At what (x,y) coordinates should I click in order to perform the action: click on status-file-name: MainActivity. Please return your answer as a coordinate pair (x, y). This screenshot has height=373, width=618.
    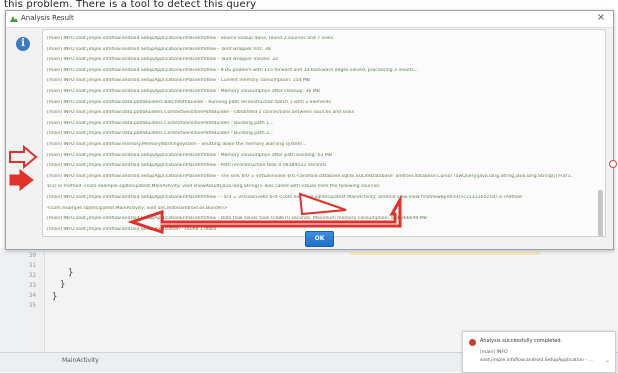
    Looking at the image, I should click on (80, 360).